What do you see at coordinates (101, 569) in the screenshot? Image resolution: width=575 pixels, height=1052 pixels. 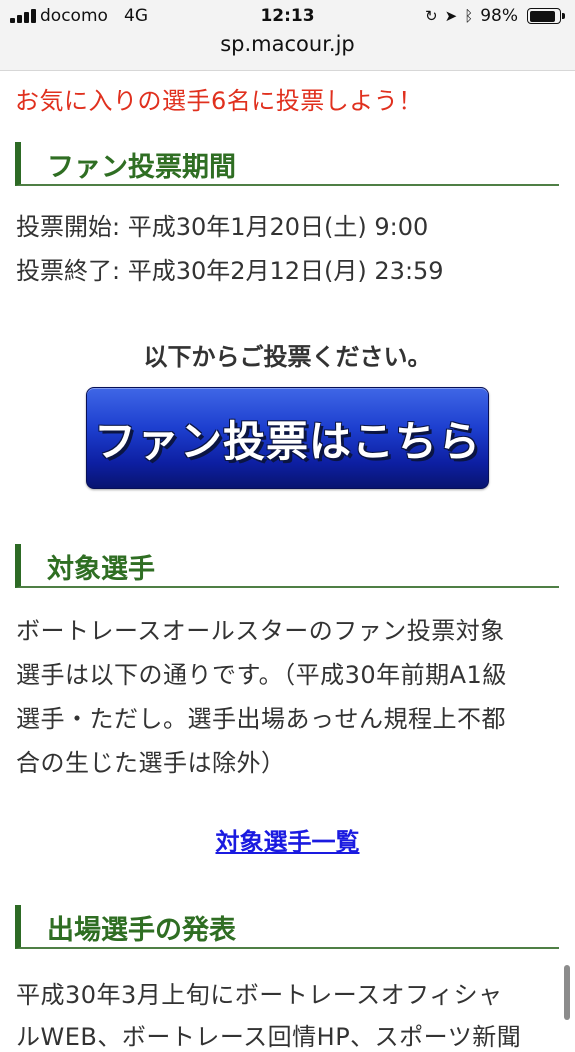 I see `section-title: 対象選手` at bounding box center [101, 569].